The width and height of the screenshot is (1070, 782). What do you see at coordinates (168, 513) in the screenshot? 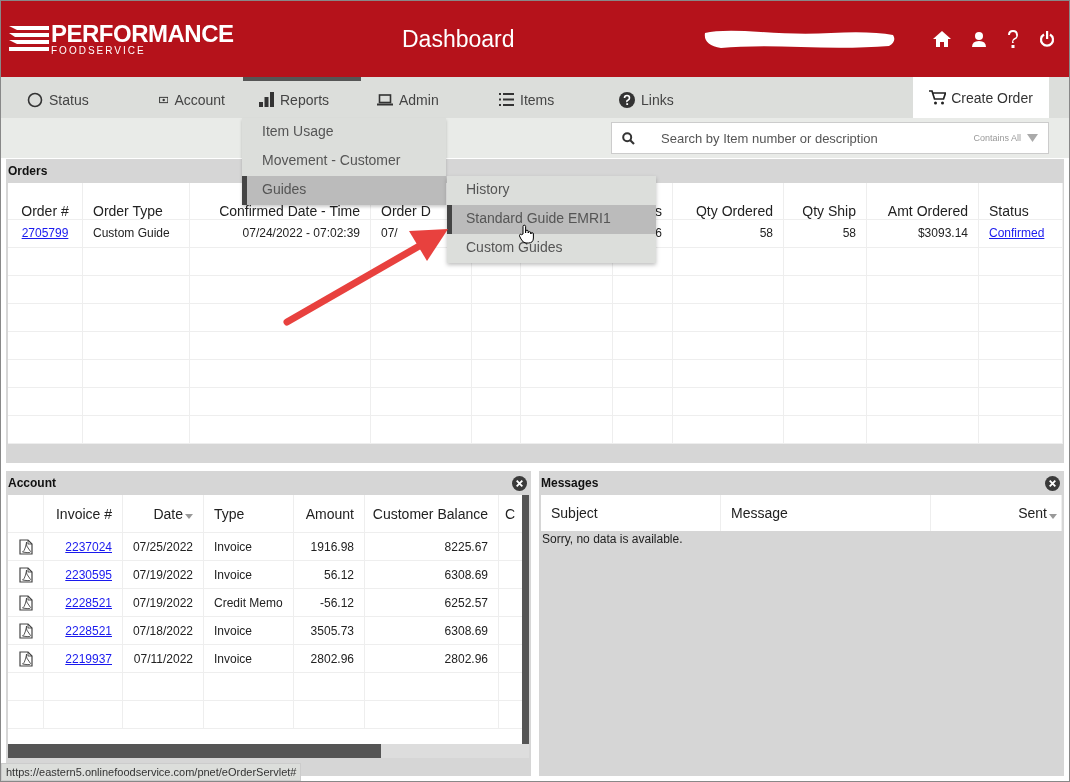
I see `column-header: Date` at bounding box center [168, 513].